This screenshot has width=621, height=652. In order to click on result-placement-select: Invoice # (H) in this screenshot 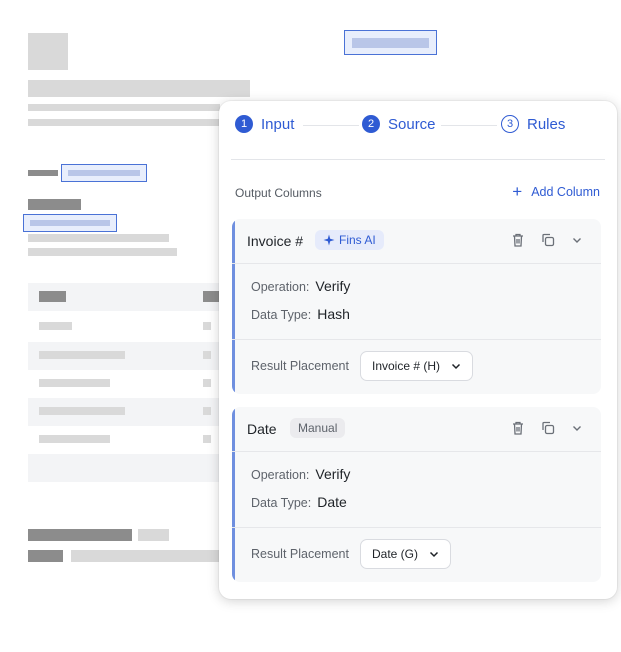, I will do `click(417, 366)`.